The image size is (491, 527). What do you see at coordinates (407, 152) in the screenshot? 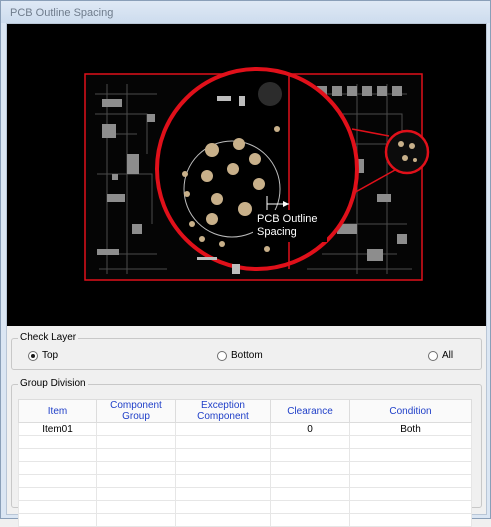
I see `magnify-small-circle` at bounding box center [407, 152].